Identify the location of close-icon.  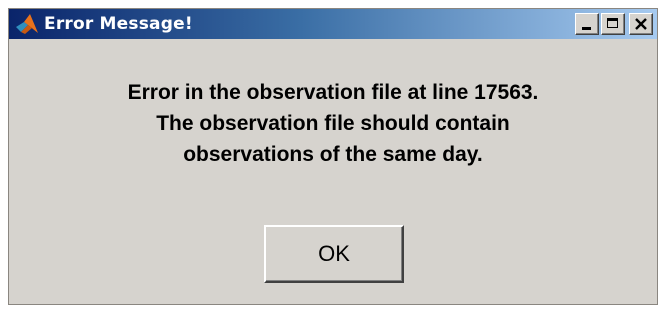
(641, 24).